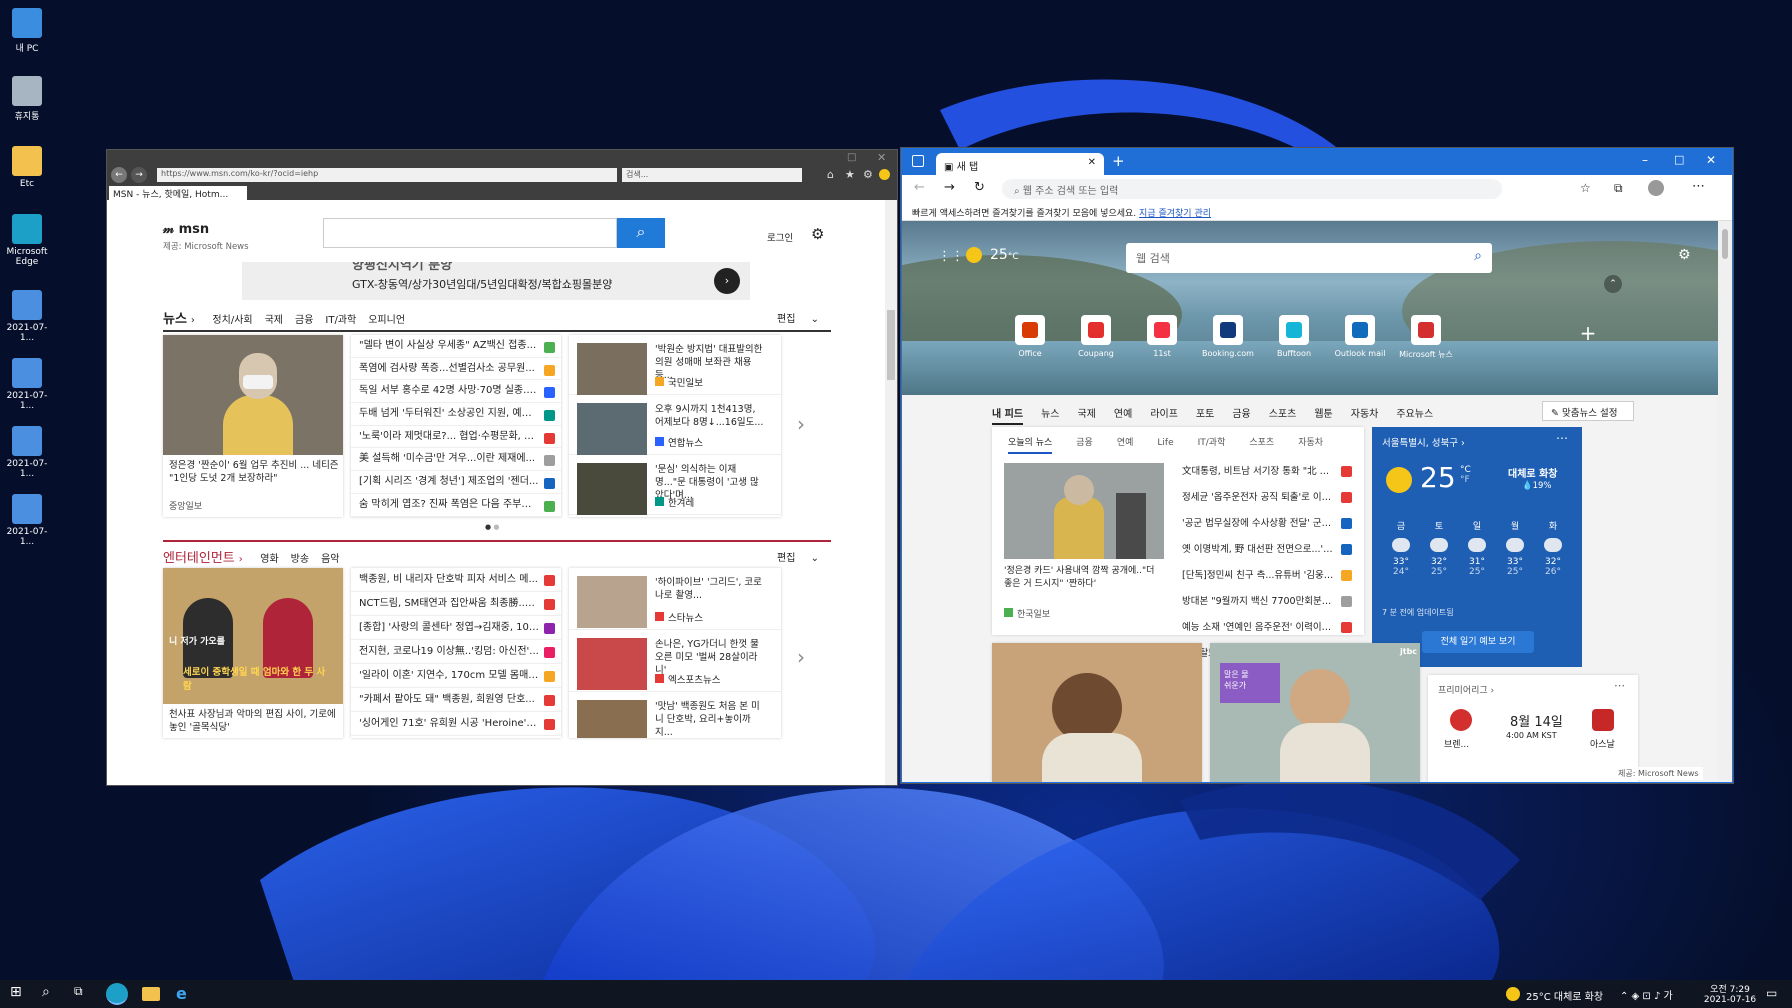 The image size is (1792, 1008). Describe the element at coordinates (641, 233) in the screenshot. I see `msn-search-button: ⌕` at that location.